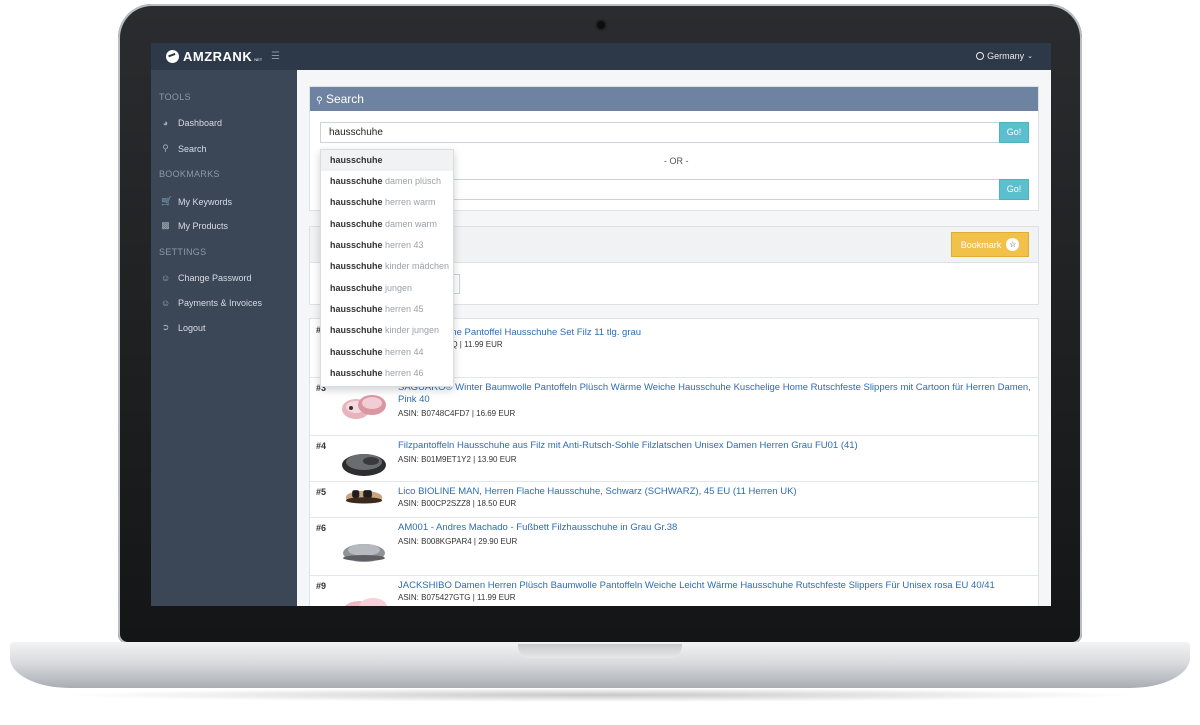  What do you see at coordinates (172, 56) in the screenshot?
I see `logo-mark-icon` at bounding box center [172, 56].